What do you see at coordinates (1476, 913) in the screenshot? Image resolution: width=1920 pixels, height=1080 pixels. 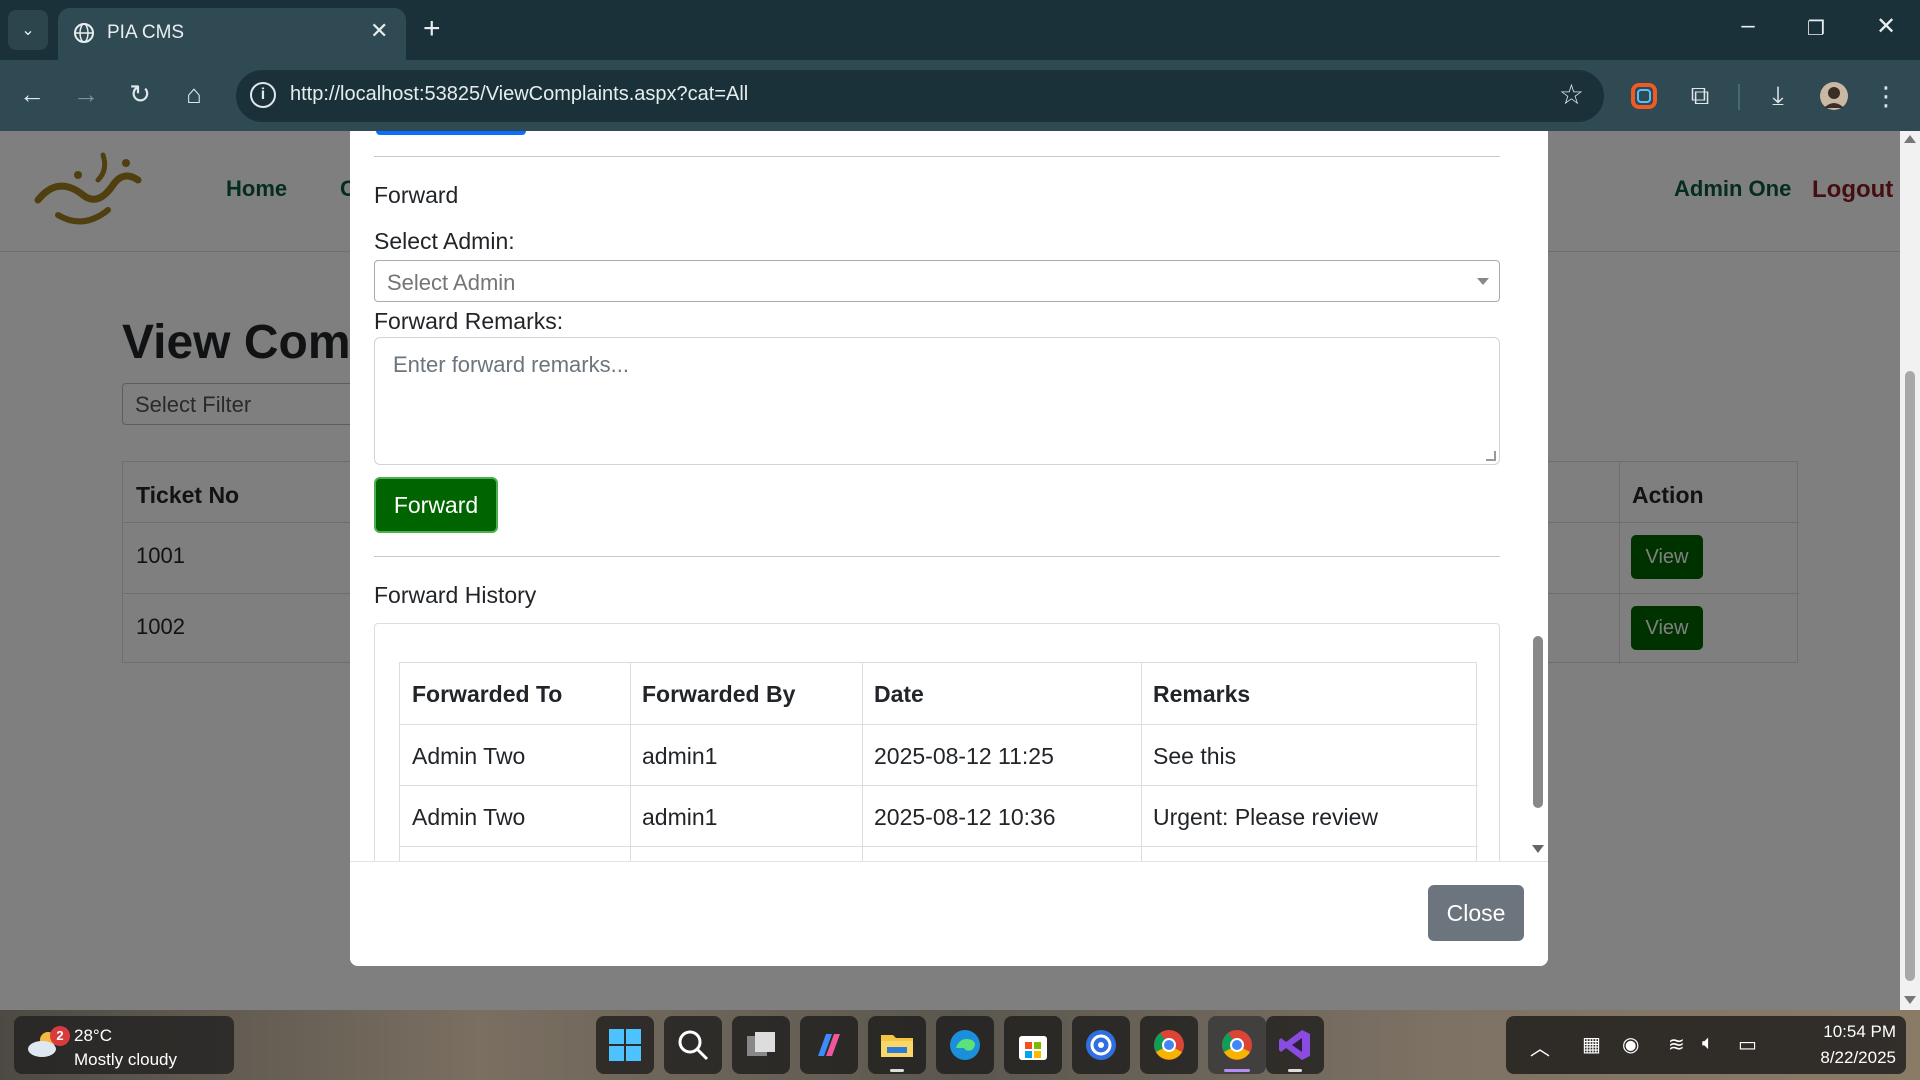 I see `close-button: Close` at bounding box center [1476, 913].